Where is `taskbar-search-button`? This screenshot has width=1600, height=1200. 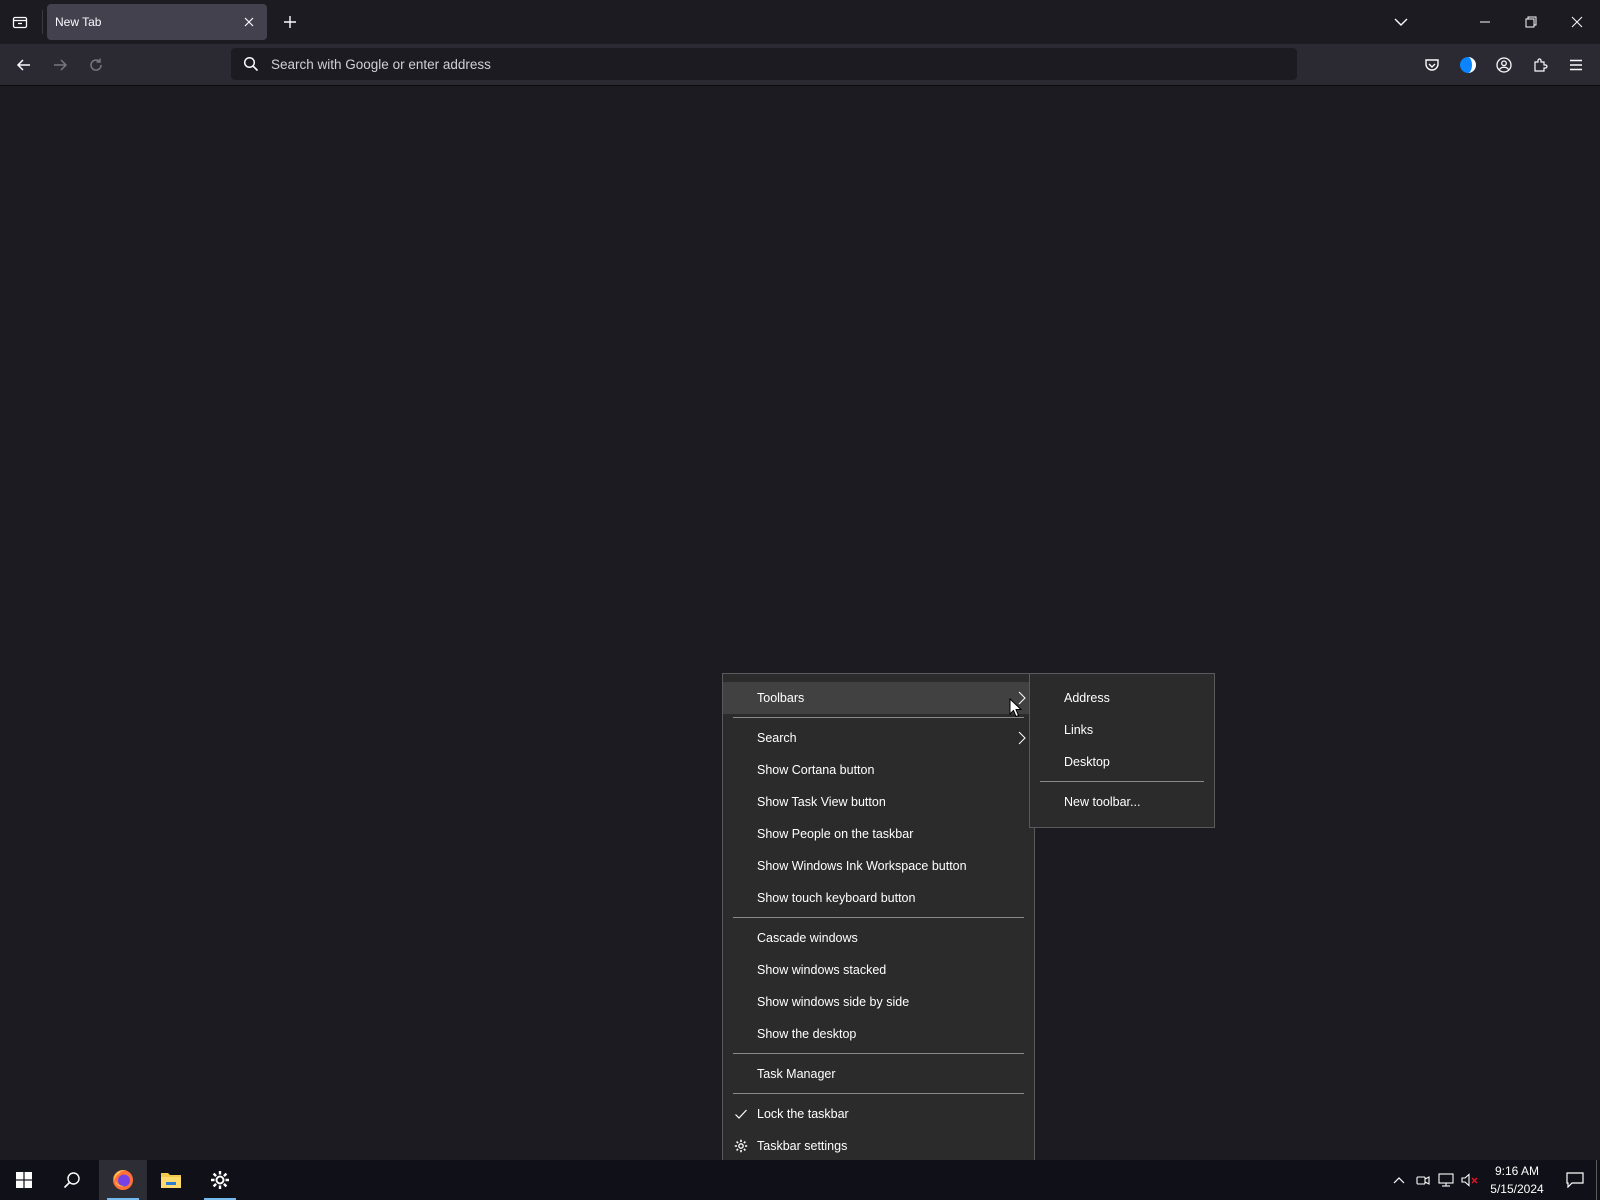 taskbar-search-button is located at coordinates (72, 1180).